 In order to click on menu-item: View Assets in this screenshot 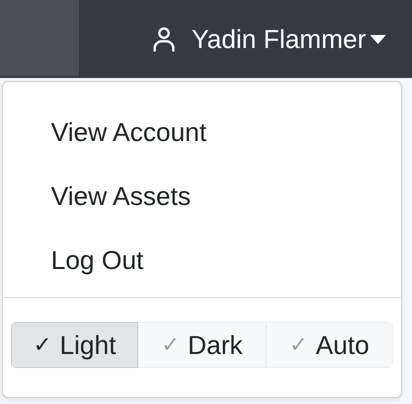, I will do `click(121, 208)`.